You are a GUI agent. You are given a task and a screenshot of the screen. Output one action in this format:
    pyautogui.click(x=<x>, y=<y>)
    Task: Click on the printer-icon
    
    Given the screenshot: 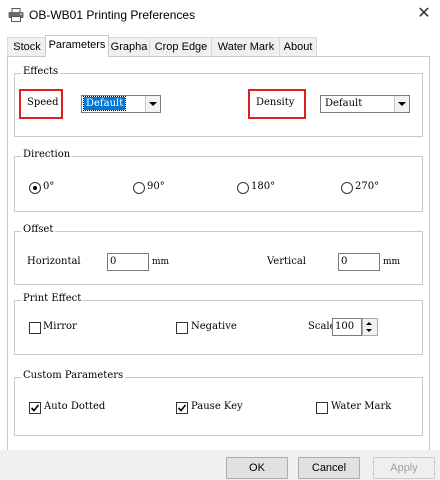 What is the action you would take?
    pyautogui.click(x=16, y=15)
    